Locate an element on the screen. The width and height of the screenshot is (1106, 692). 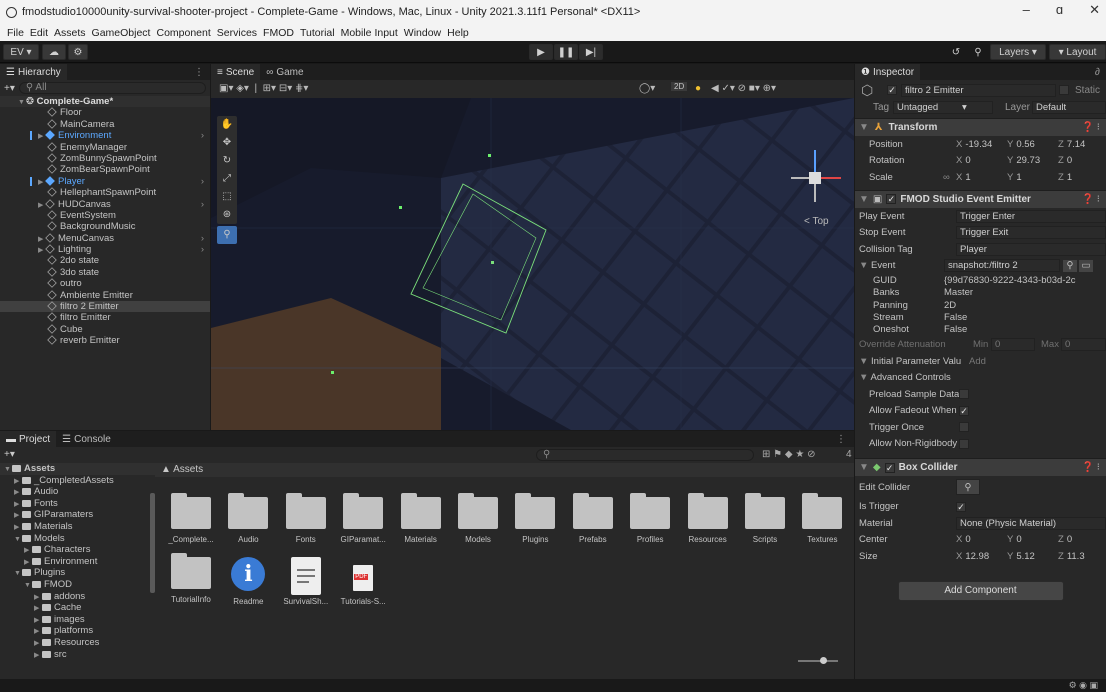
hierarchy-item: ▶ Player › is located at coordinates (105, 181).